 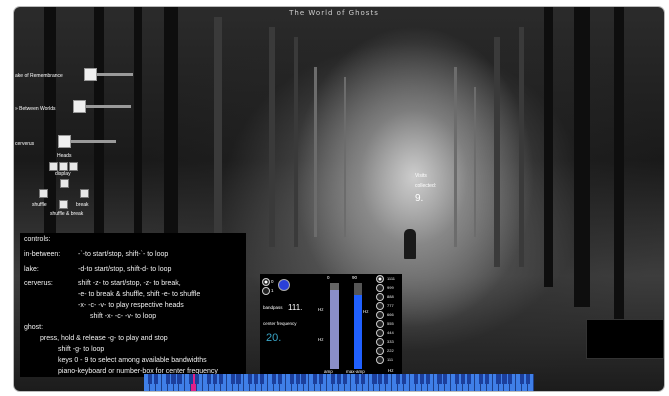 What do you see at coordinates (273, 338) in the screenshot?
I see `center-frequency-number-box: 20.` at bounding box center [273, 338].